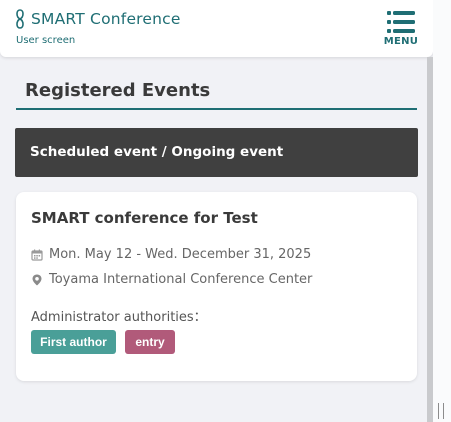  Describe the element at coordinates (119, 317) in the screenshot. I see `admin-authorities-label: Administrator authorities：` at that location.